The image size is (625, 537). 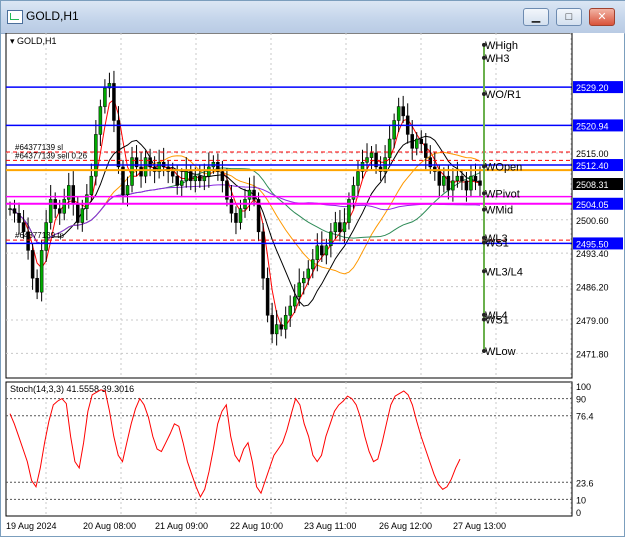 I want to click on level-label: WH3, so click(x=497, y=59).